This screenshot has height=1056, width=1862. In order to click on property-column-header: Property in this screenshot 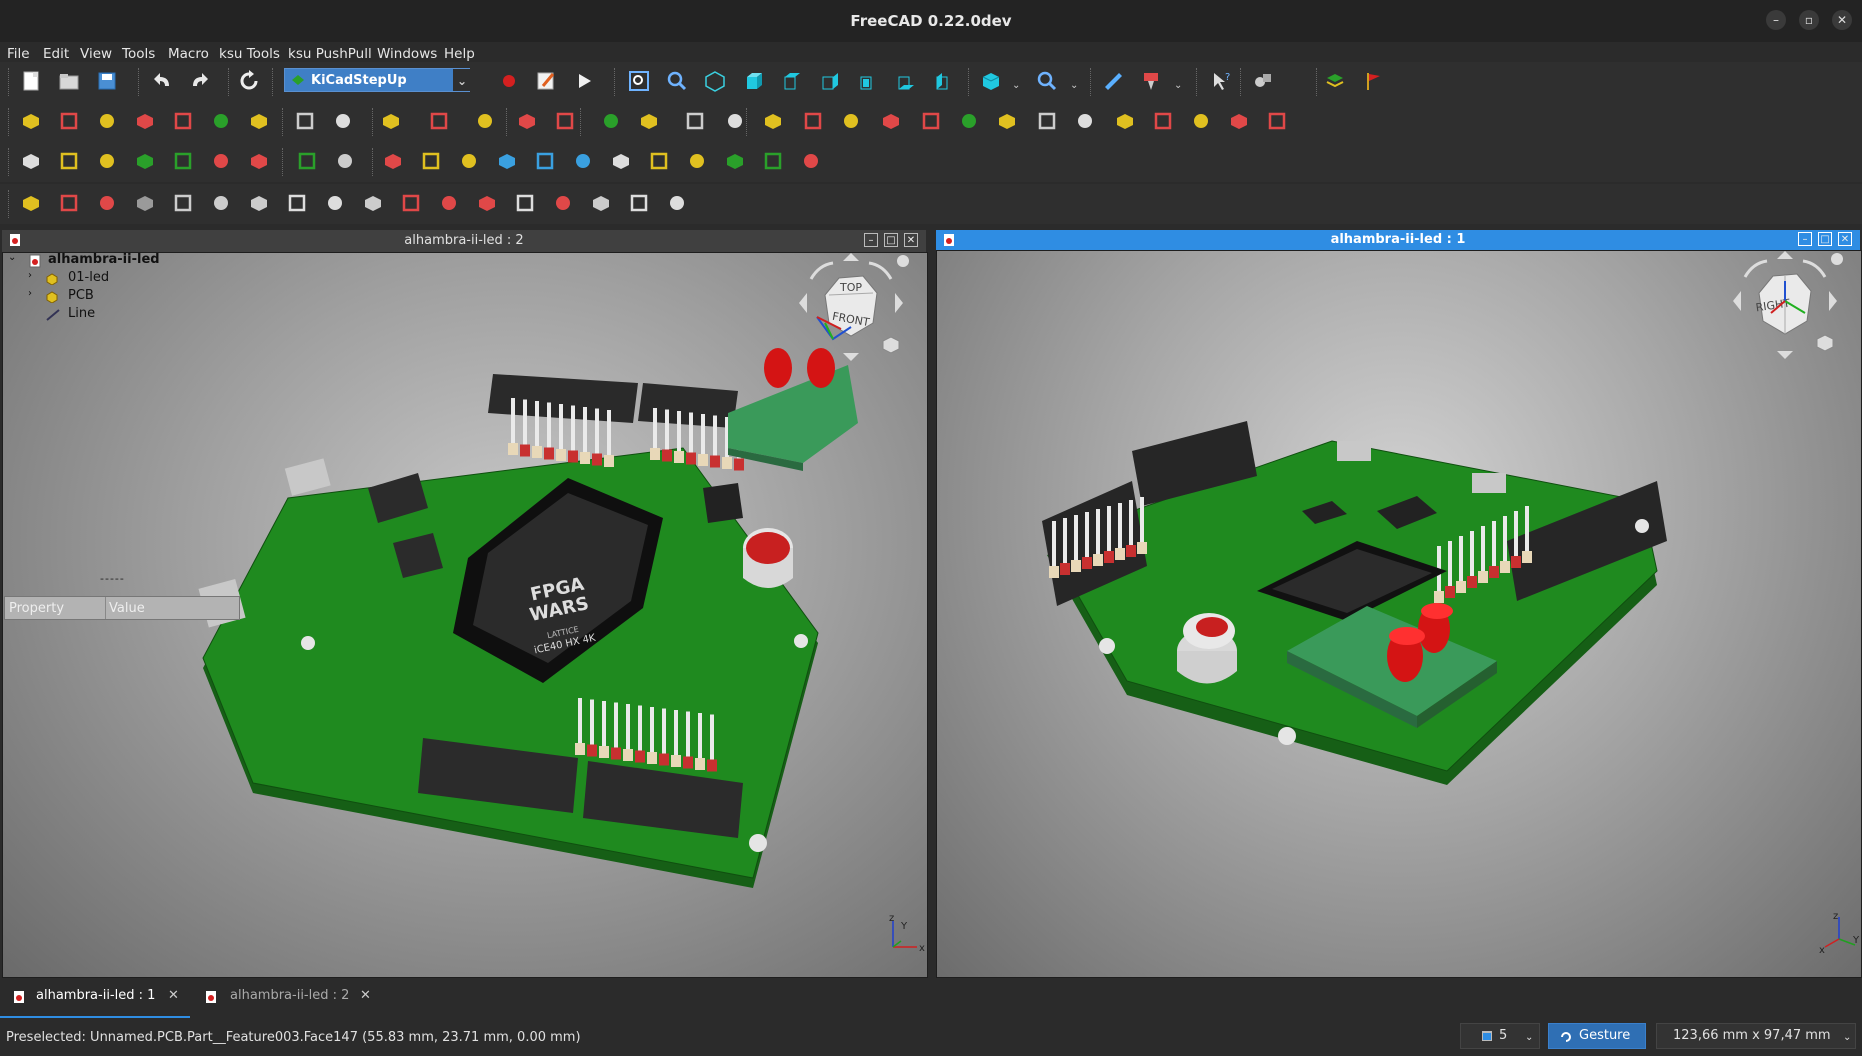, I will do `click(36, 608)`.